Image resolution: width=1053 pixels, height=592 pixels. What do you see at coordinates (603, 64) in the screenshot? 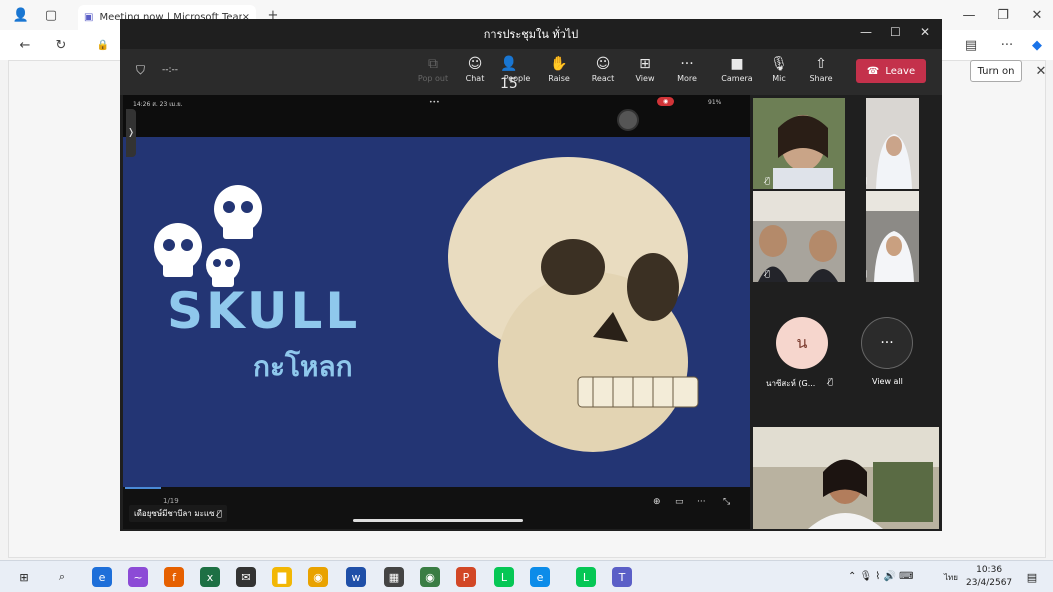
I see `react-icon: ☺` at bounding box center [603, 64].